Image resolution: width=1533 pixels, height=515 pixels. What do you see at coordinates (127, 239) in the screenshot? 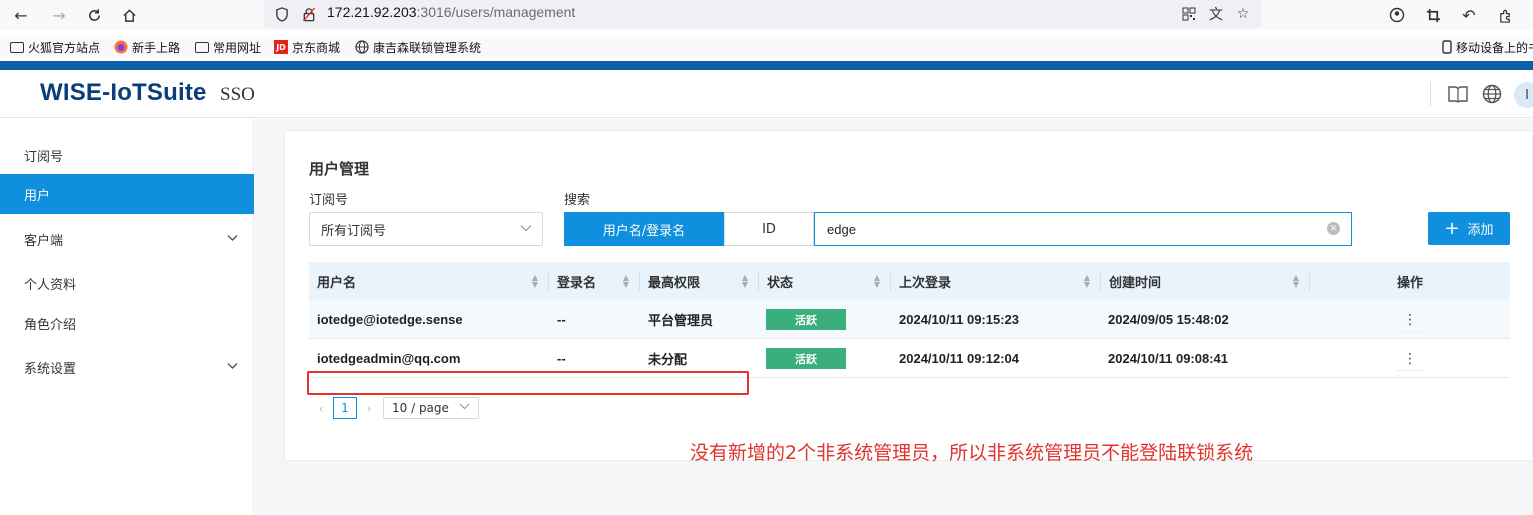
I see `sidebar-item-clients: 客户端` at bounding box center [127, 239].